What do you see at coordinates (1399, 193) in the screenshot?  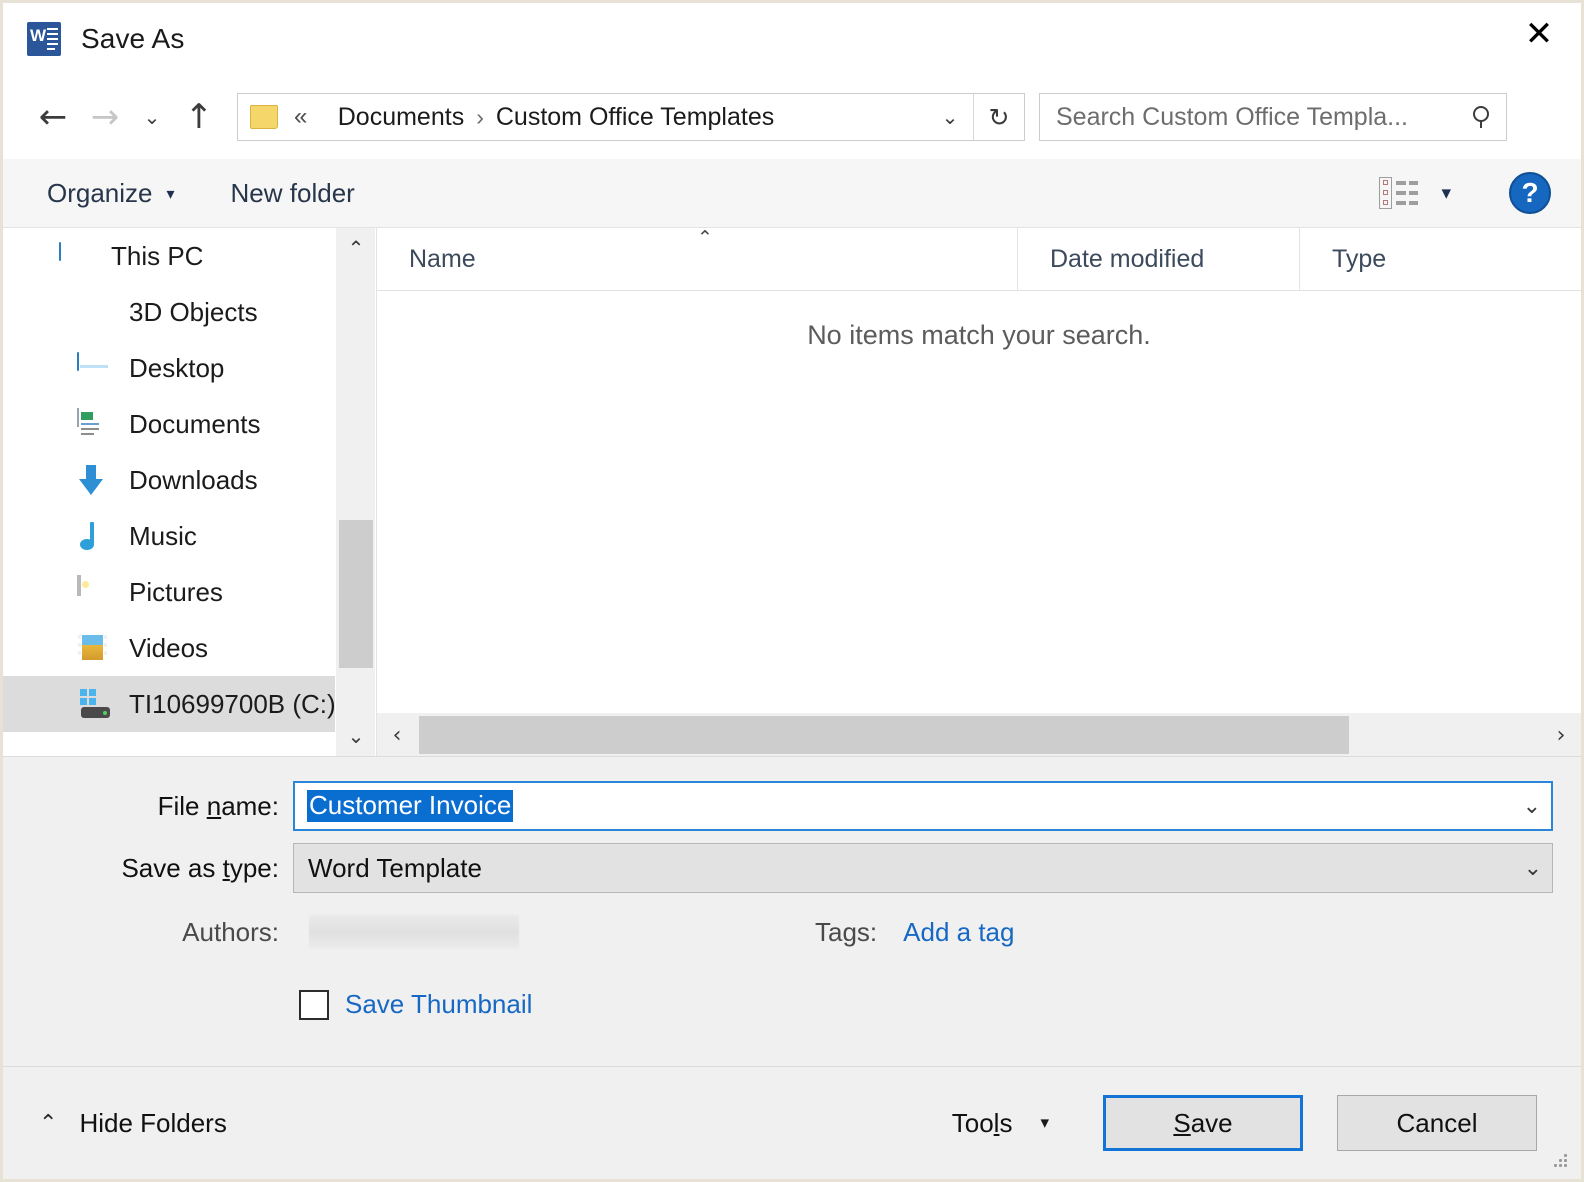 I see `list-view-icon` at bounding box center [1399, 193].